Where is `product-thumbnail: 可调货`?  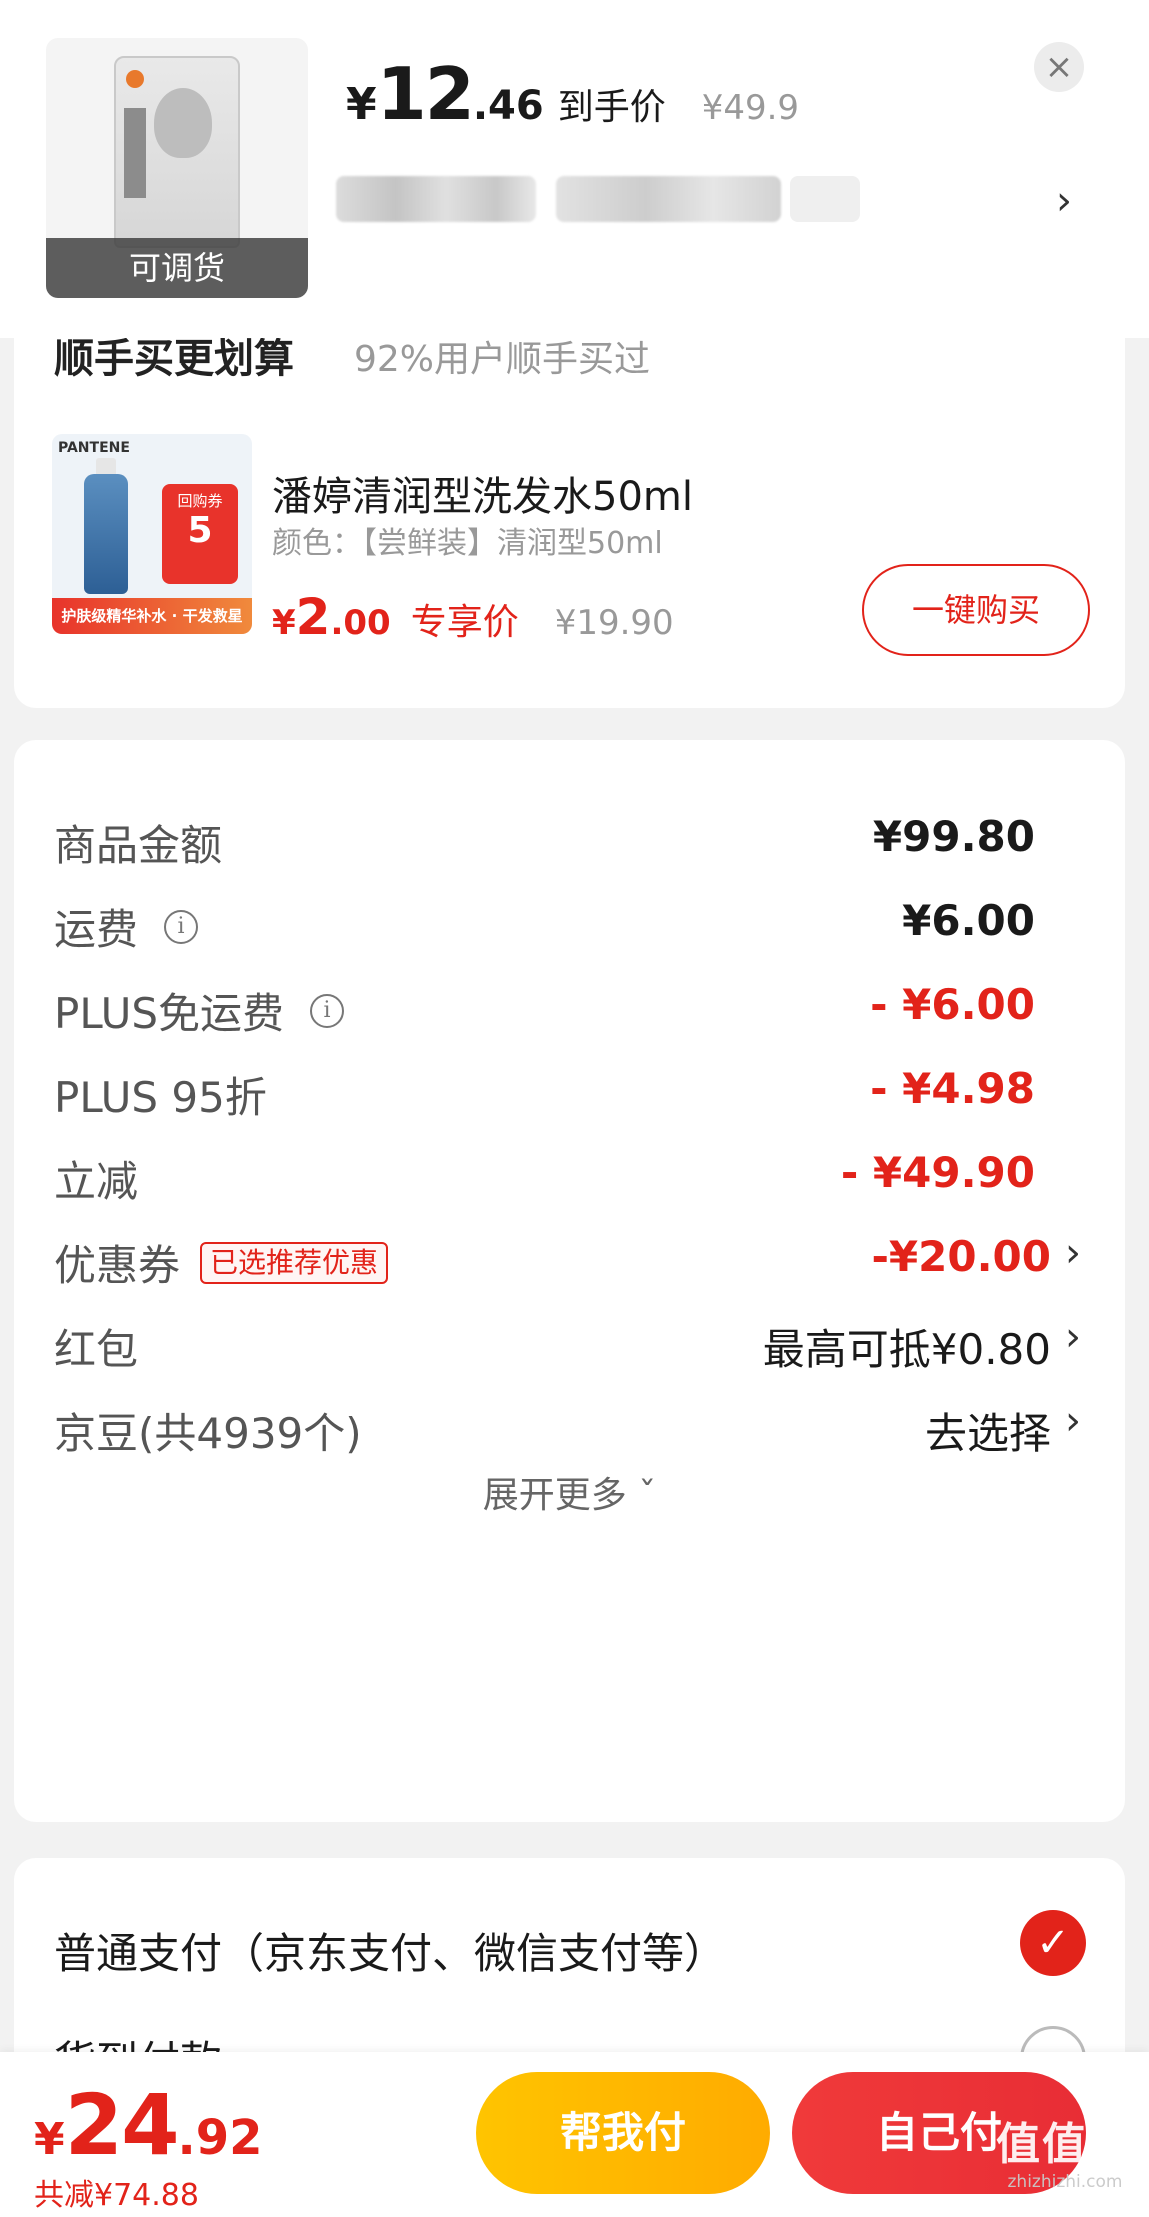
product-thumbnail: 可调货 is located at coordinates (177, 168).